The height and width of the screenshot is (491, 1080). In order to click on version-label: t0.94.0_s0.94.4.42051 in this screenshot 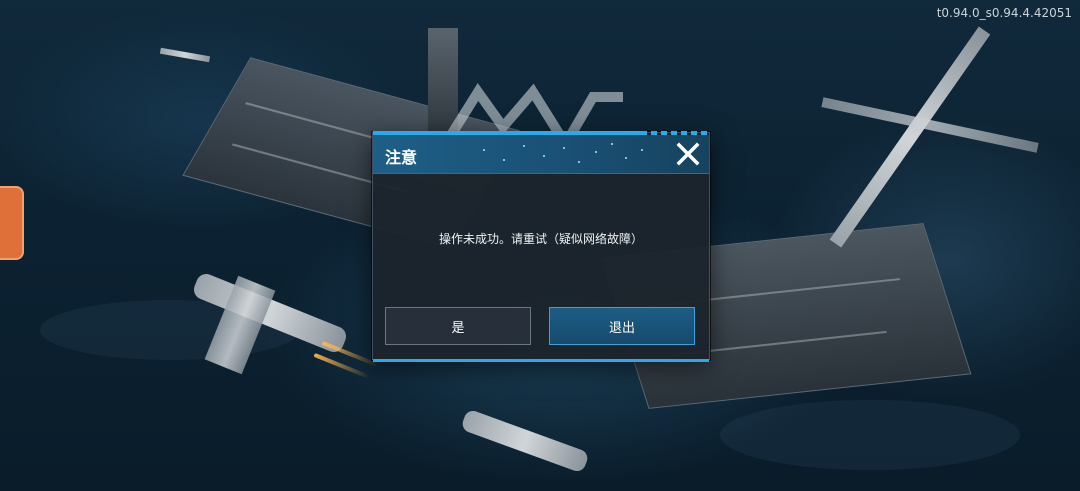, I will do `click(1004, 13)`.